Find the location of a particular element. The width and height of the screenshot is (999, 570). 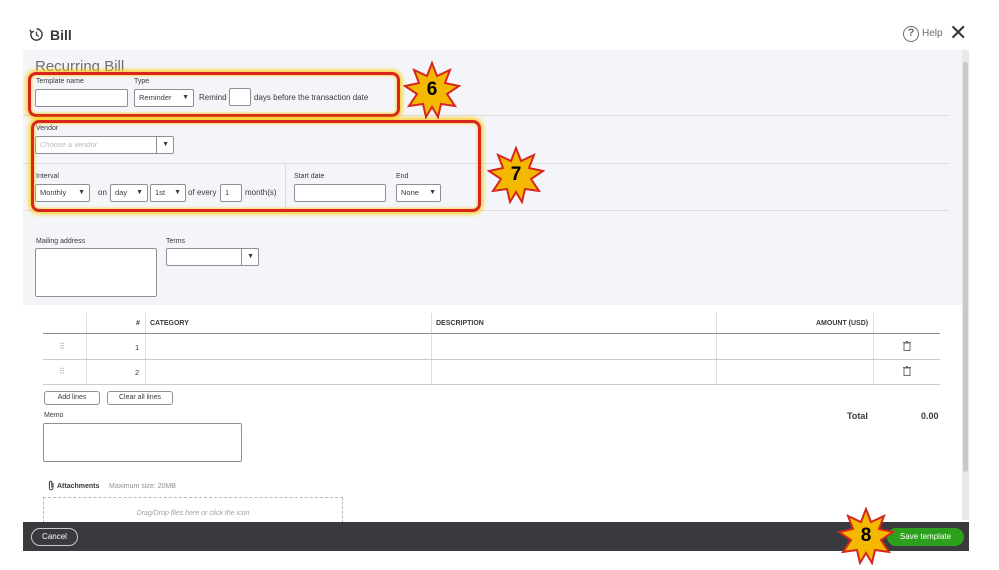

bill-recurring-icon is located at coordinates (36, 34).